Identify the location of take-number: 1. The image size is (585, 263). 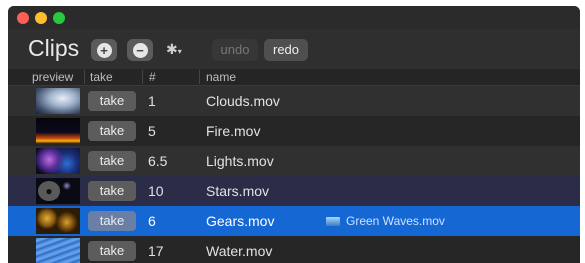
(152, 101).